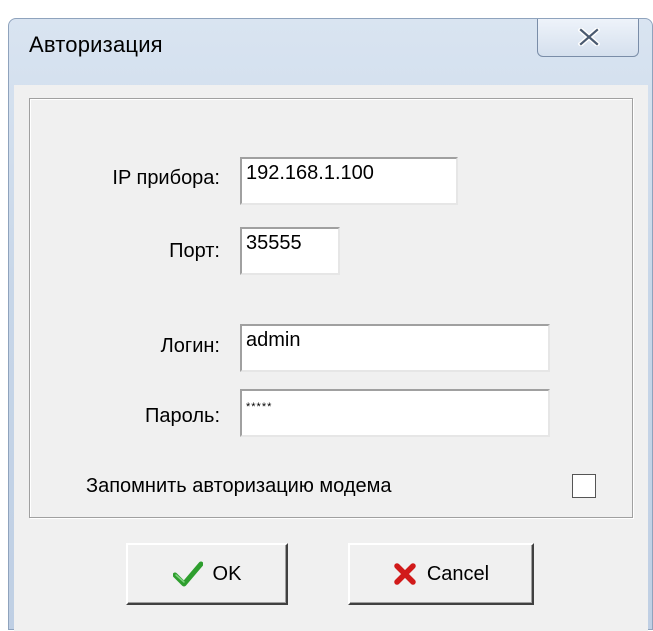 The width and height of the screenshot is (653, 631). Describe the element at coordinates (395, 413) in the screenshot. I see `password-input: *****` at that location.